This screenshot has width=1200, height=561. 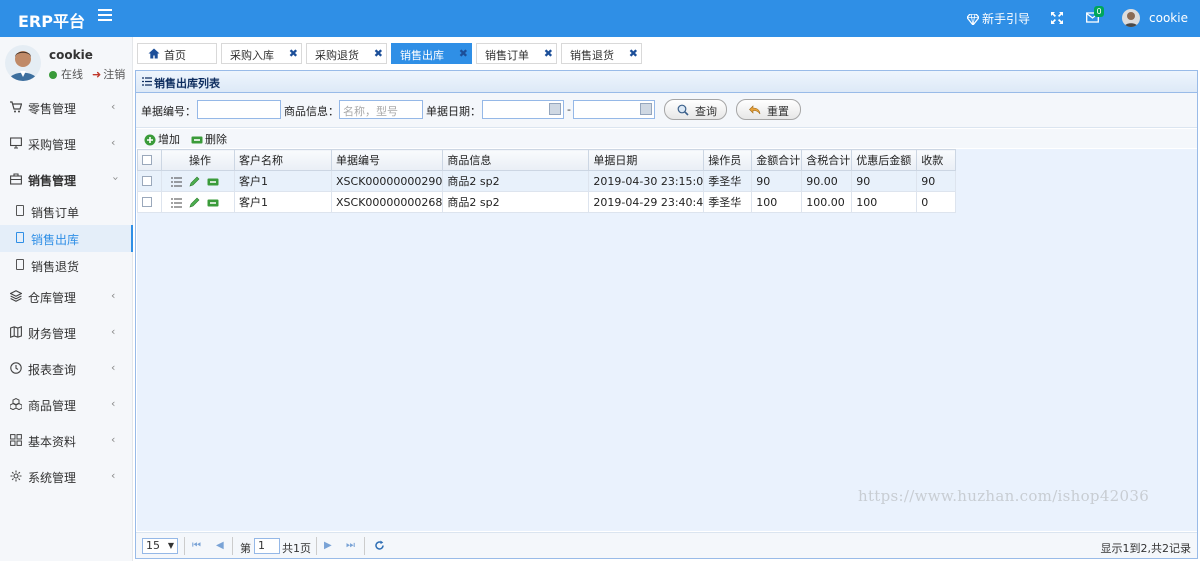 I want to click on mail-count-badge: 0, so click(x=1099, y=11).